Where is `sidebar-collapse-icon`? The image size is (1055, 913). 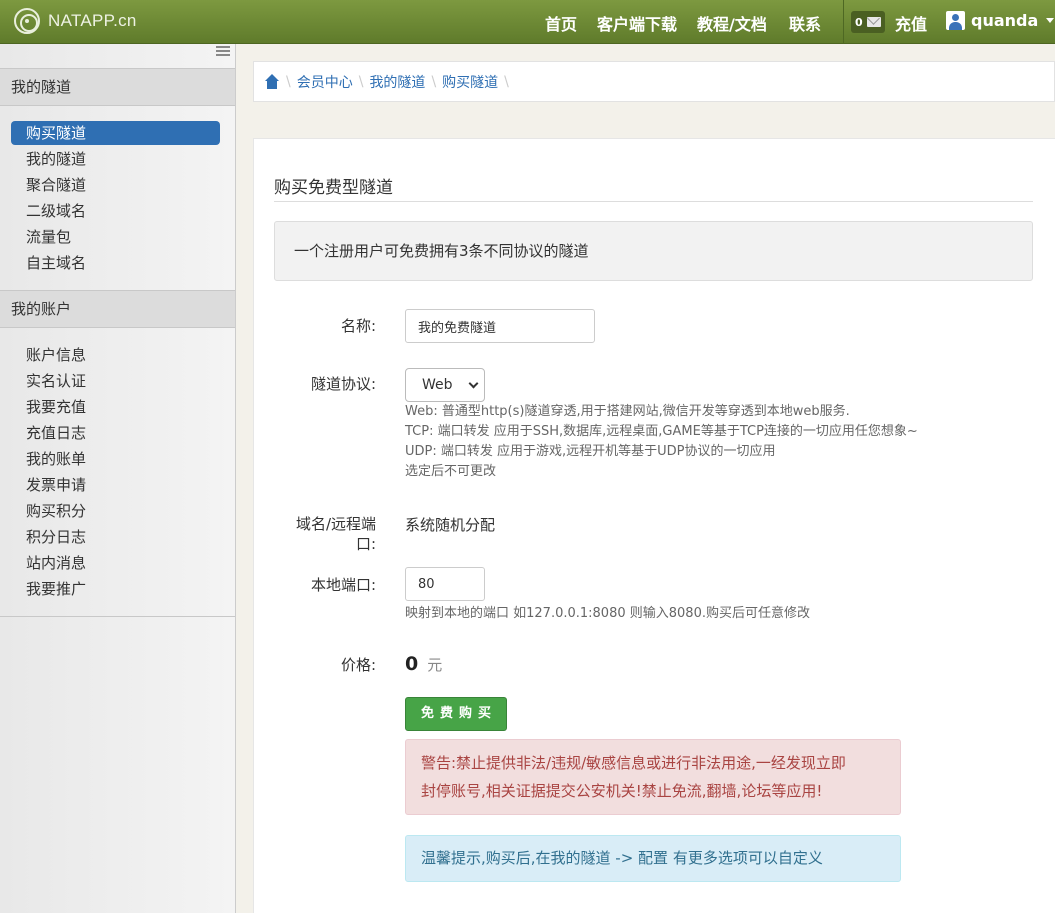 sidebar-collapse-icon is located at coordinates (223, 51).